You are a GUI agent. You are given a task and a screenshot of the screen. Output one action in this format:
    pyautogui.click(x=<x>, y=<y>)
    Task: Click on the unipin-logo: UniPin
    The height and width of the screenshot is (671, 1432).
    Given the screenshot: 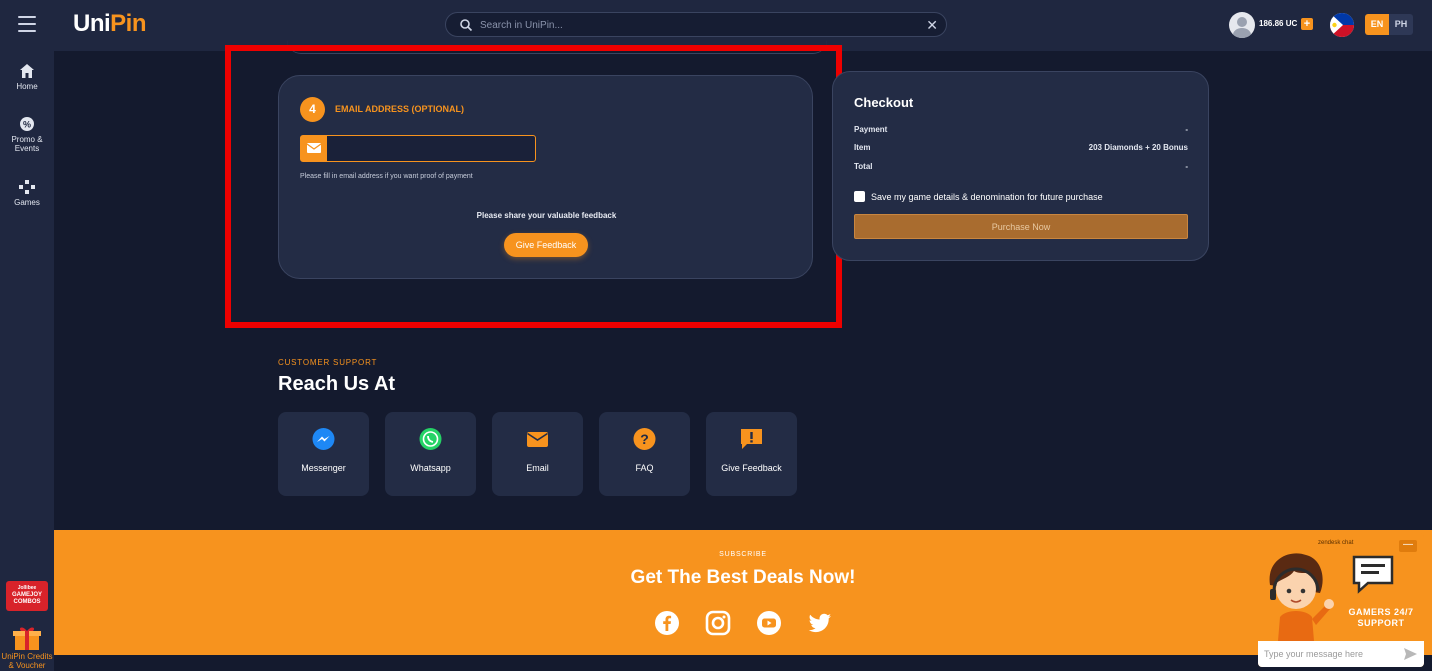 What is the action you would take?
    pyautogui.click(x=110, y=24)
    